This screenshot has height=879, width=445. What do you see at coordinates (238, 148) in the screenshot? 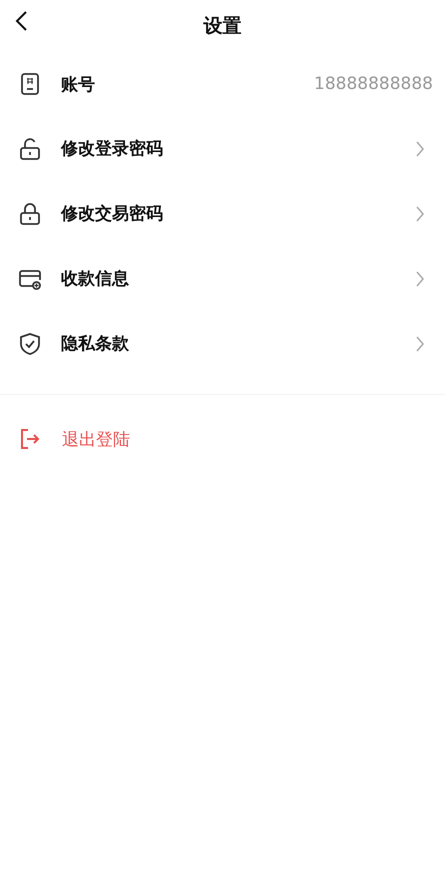
I see `setting-label: 修改登录密码` at bounding box center [238, 148].